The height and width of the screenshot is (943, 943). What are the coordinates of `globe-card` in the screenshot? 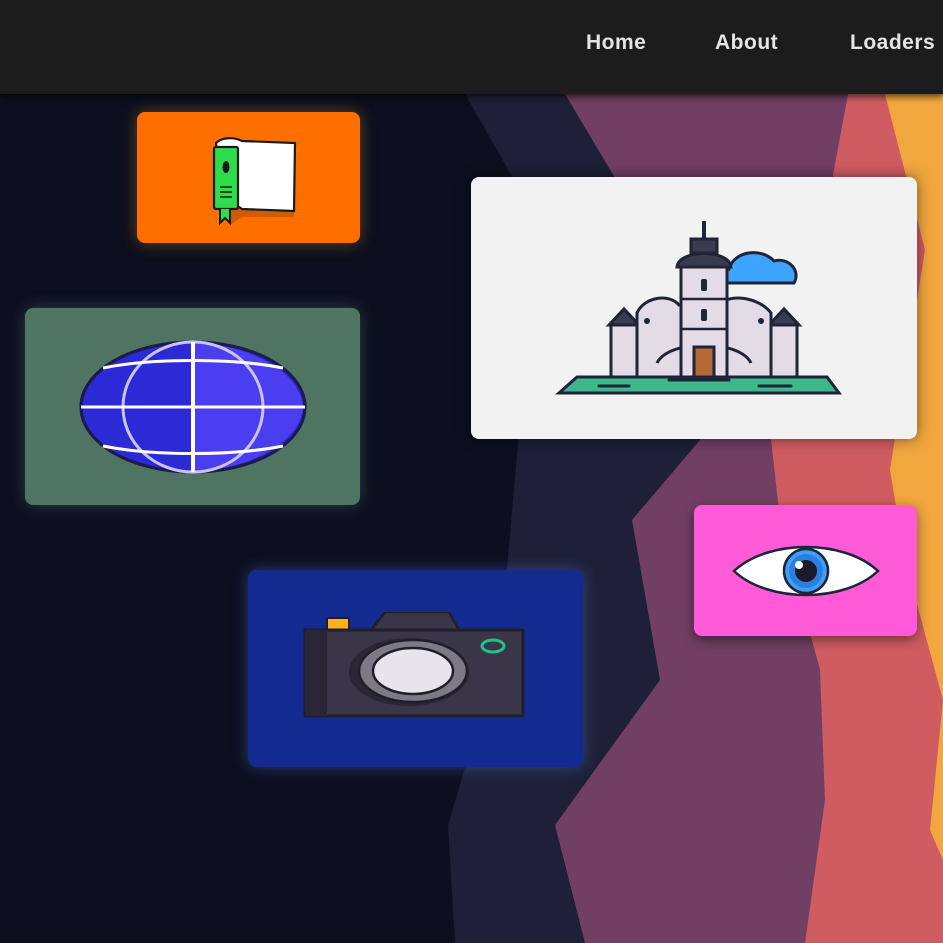 It's located at (192, 406).